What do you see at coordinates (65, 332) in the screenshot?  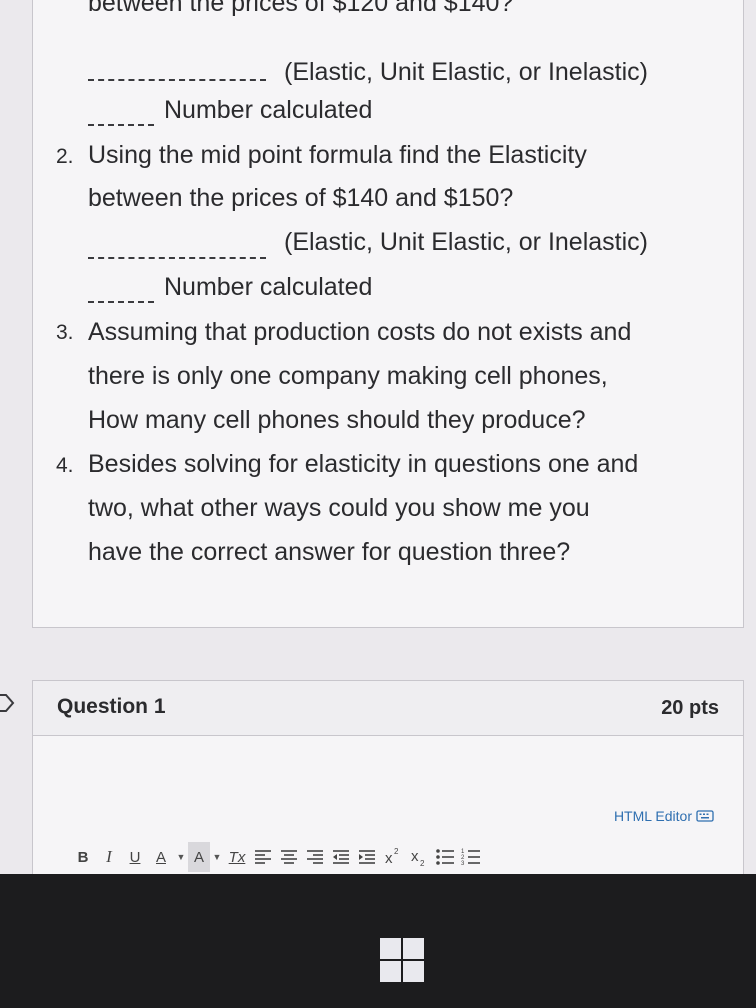 I see `item-number-3: 3.` at bounding box center [65, 332].